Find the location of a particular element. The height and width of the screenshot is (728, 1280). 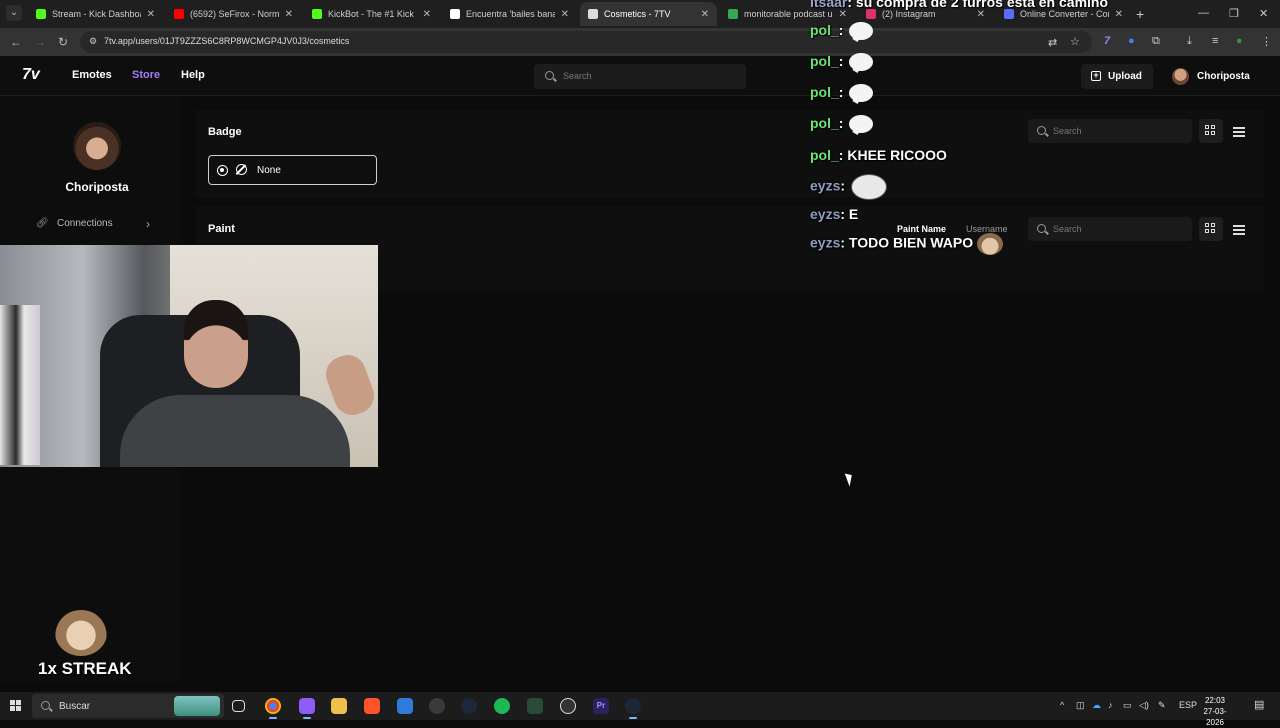

file-explorer-icon is located at coordinates (339, 706).